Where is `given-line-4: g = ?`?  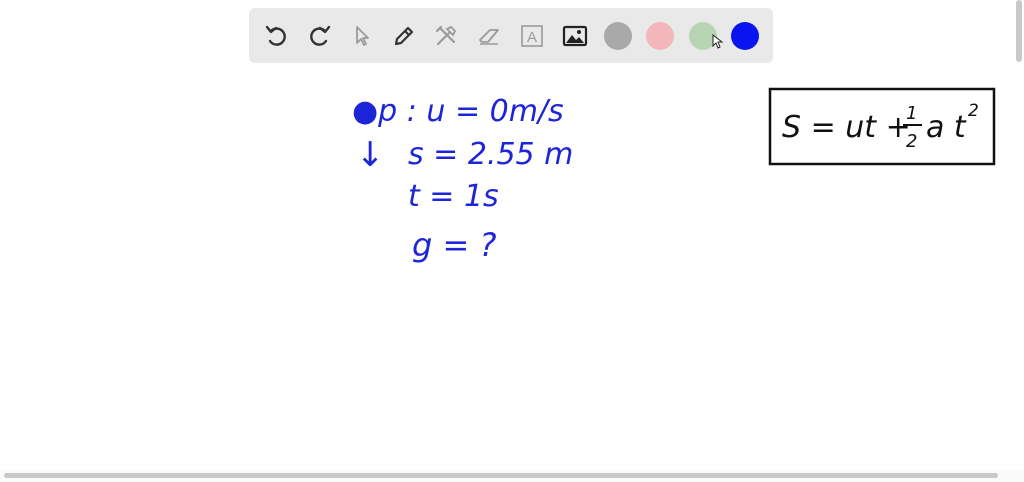 given-line-4: g = ? is located at coordinates (454, 245).